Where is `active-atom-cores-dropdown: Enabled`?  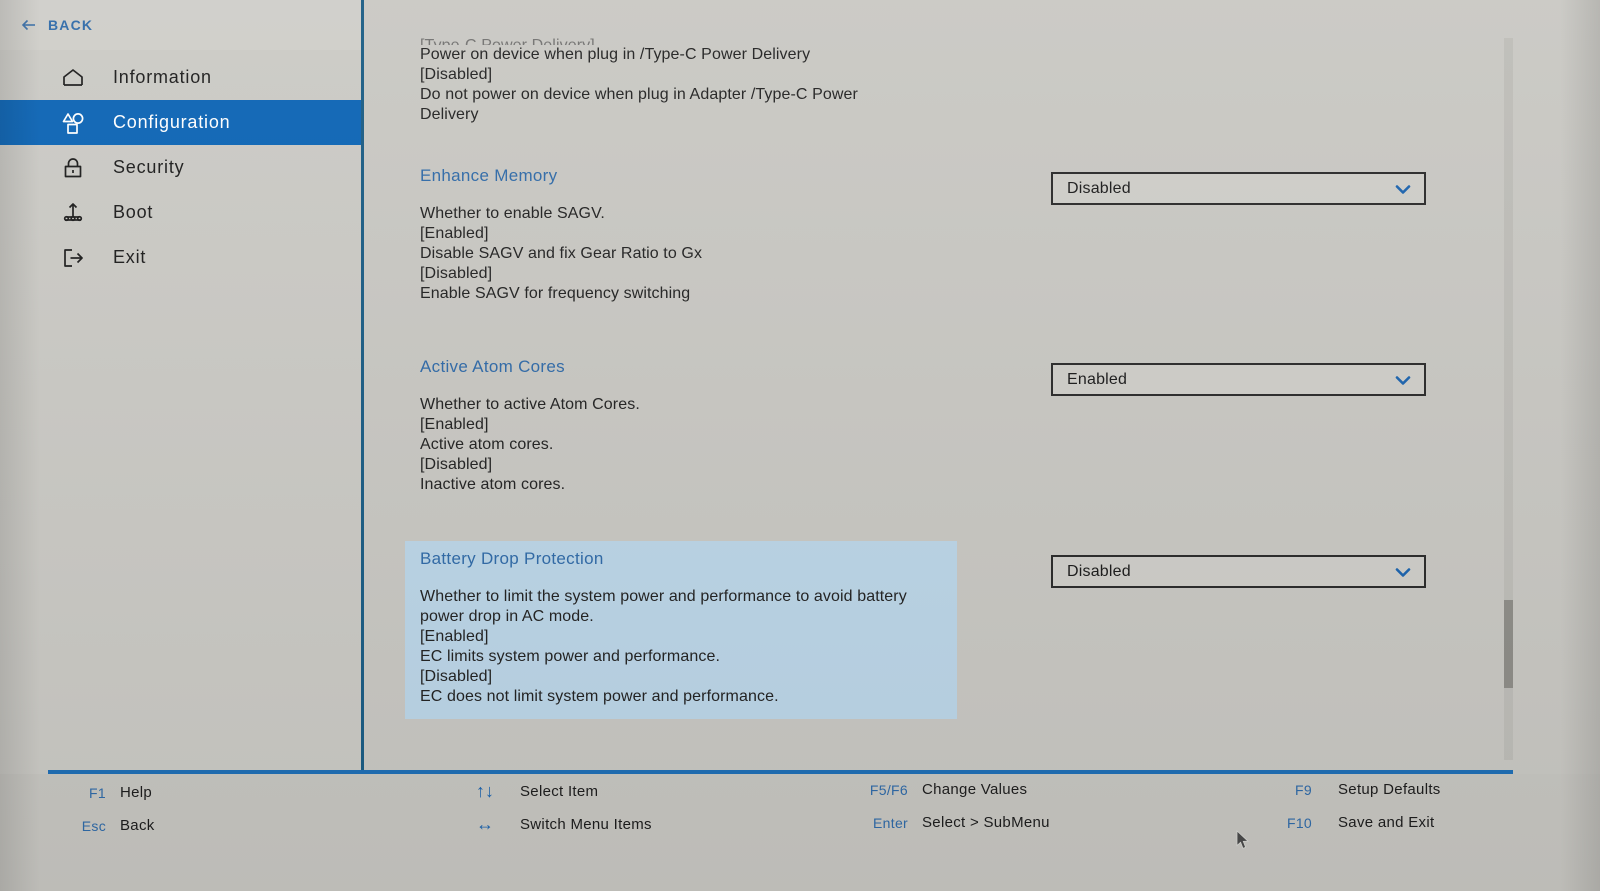 active-atom-cores-dropdown: Enabled is located at coordinates (1238, 379).